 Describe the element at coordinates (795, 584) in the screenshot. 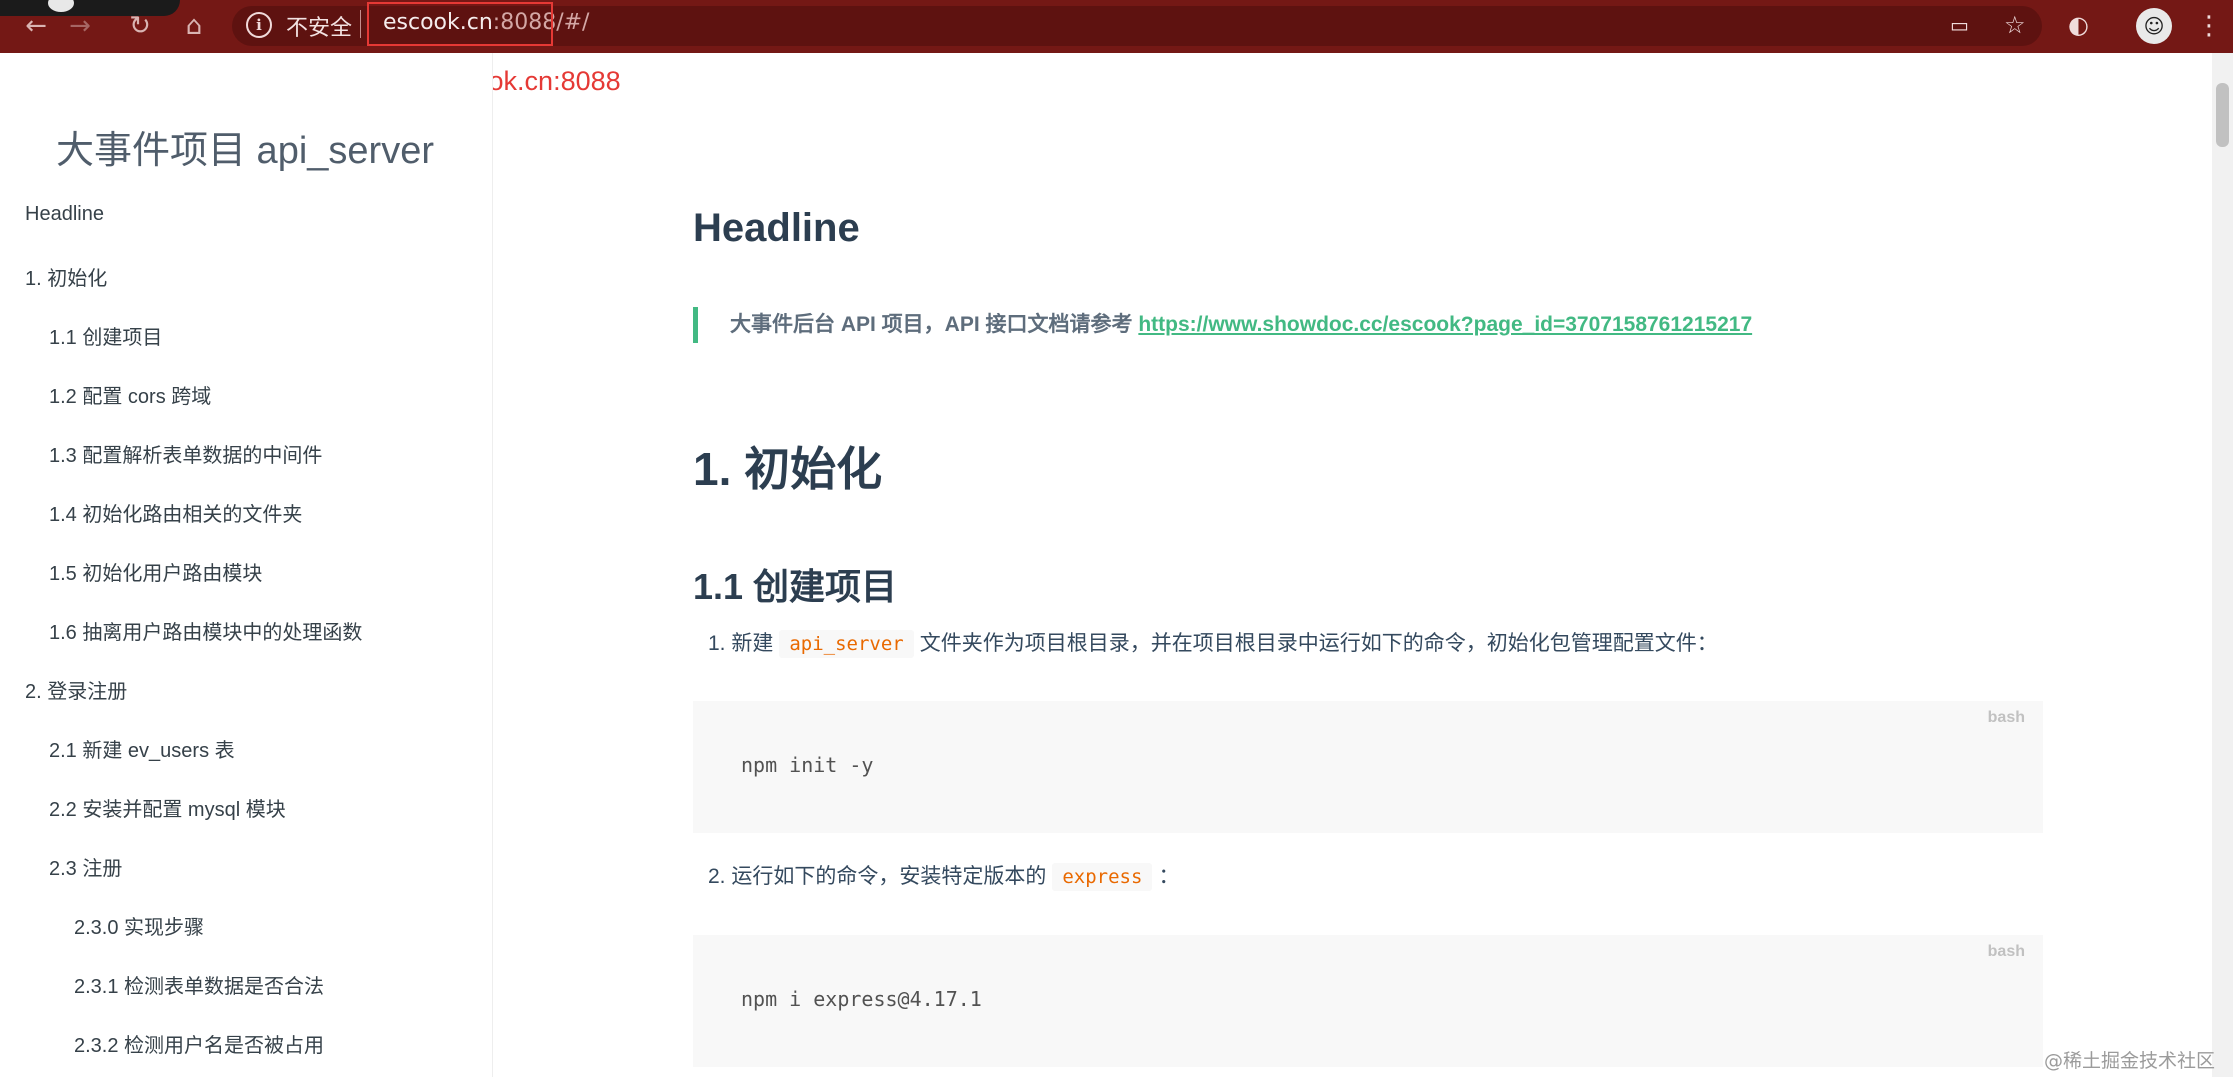

I see `h2-heading: 1.1 创建项目` at that location.